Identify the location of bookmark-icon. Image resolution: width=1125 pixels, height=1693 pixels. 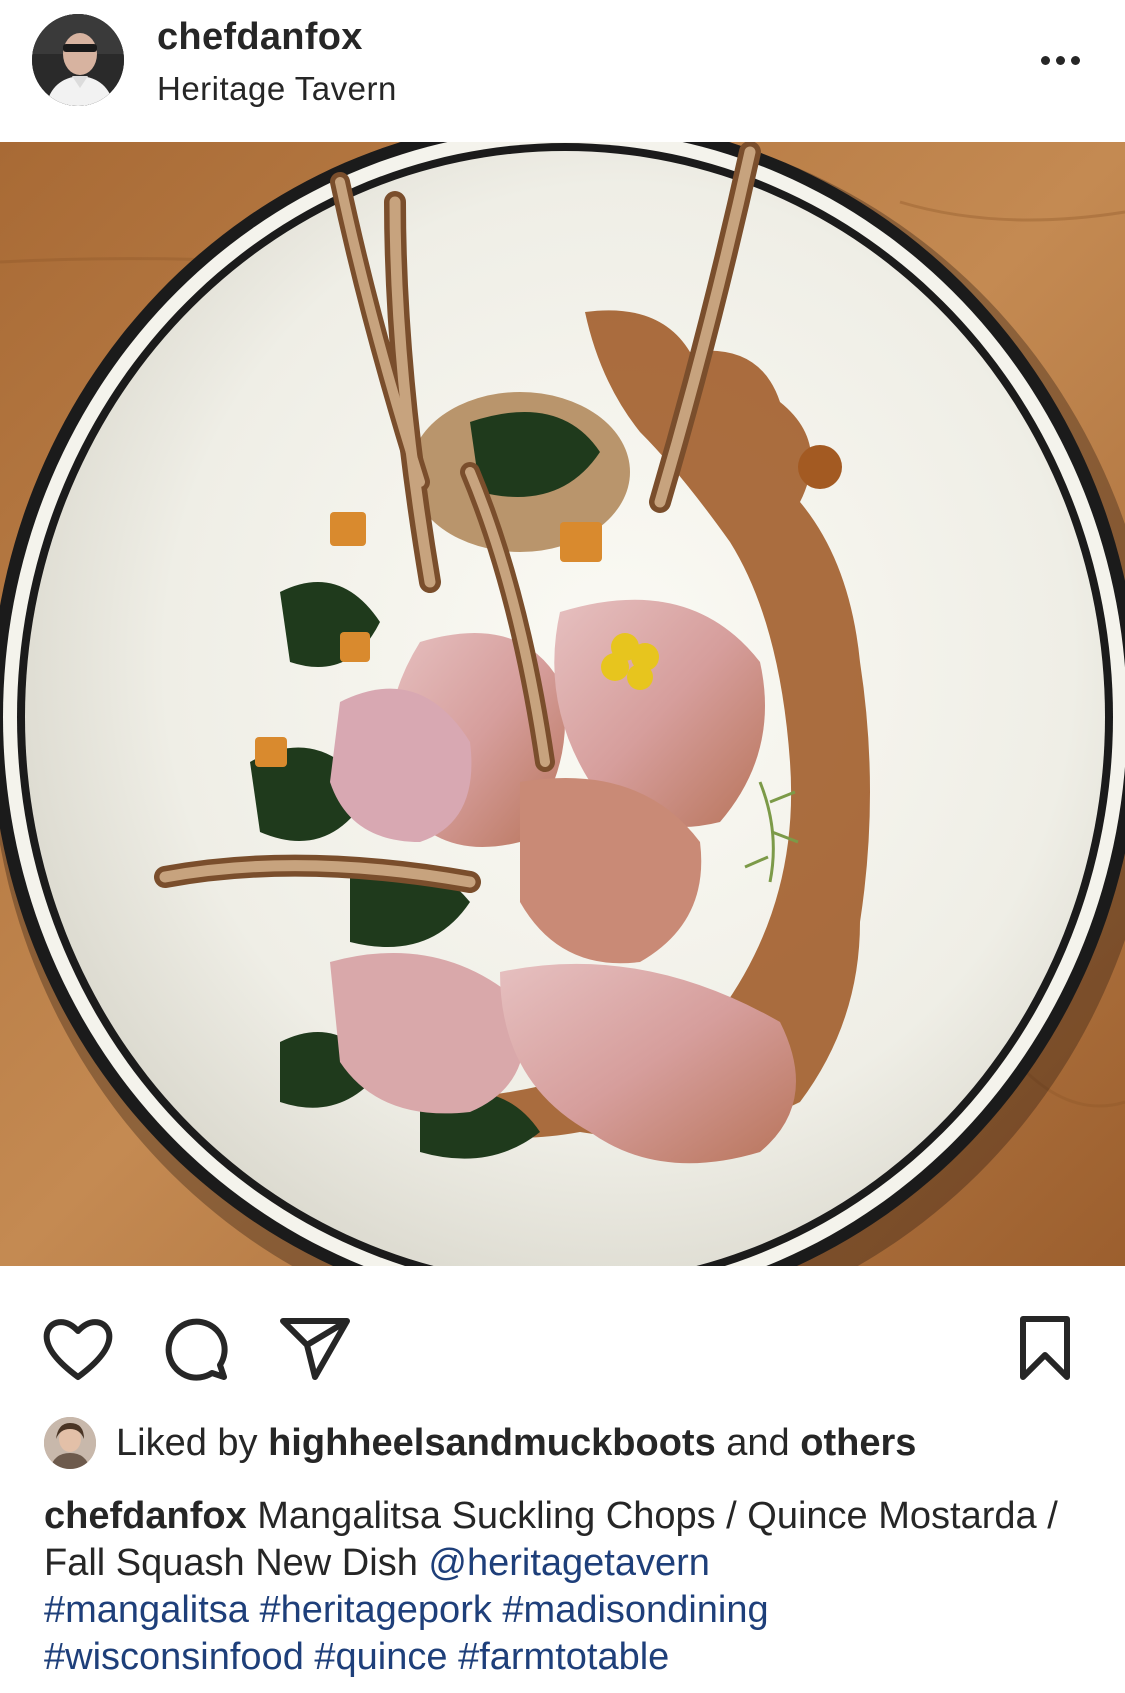
(1045, 1348).